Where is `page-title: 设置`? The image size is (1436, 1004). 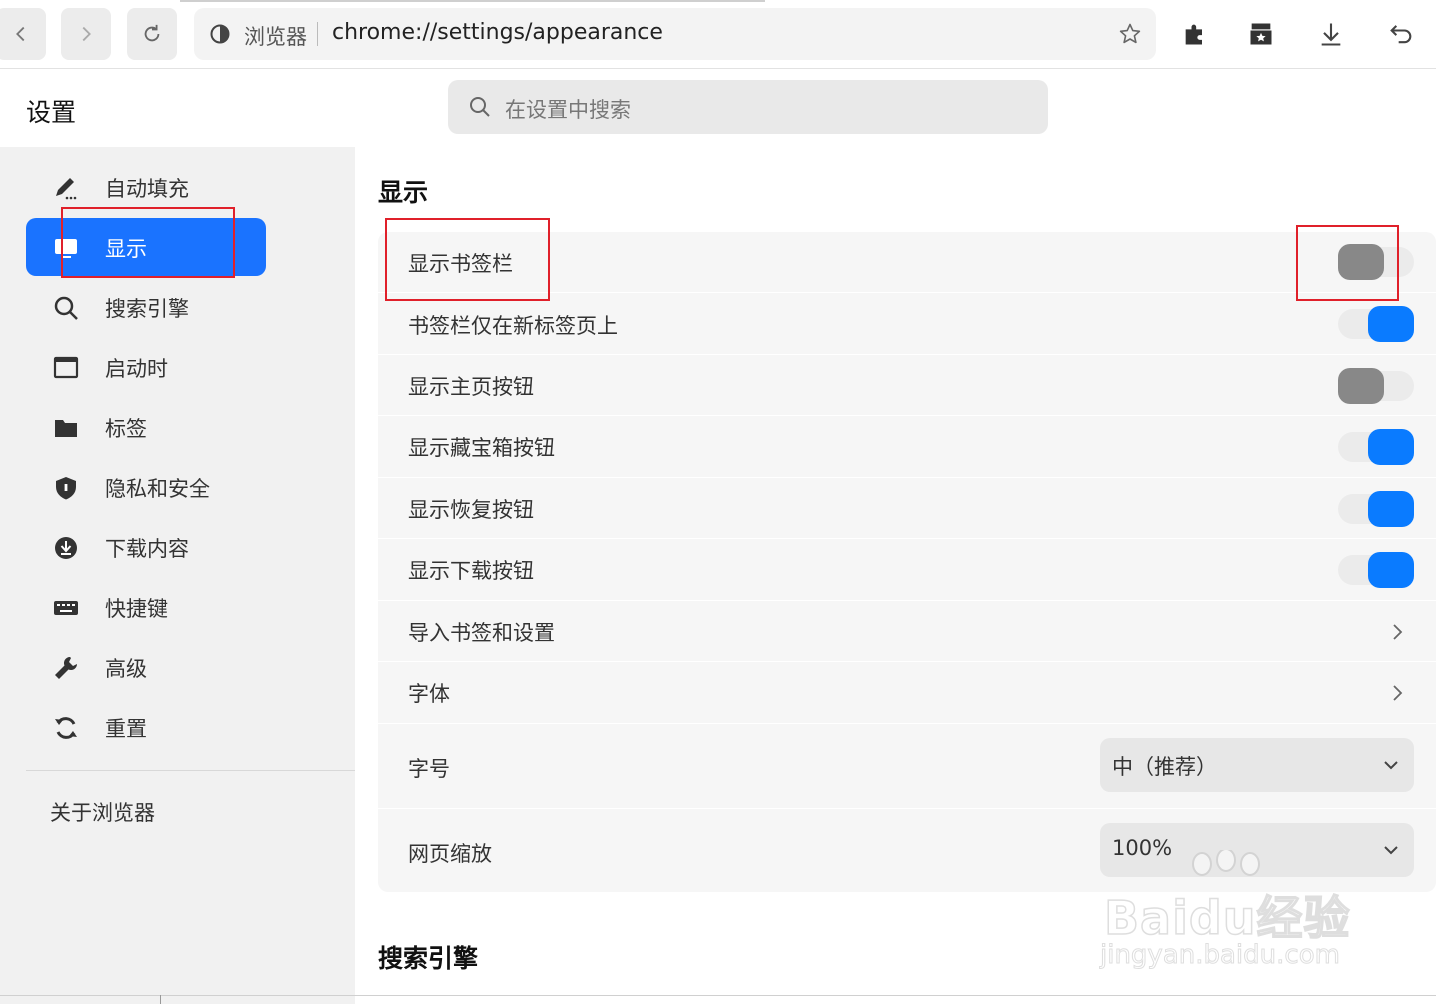 page-title: 设置 is located at coordinates (51, 112).